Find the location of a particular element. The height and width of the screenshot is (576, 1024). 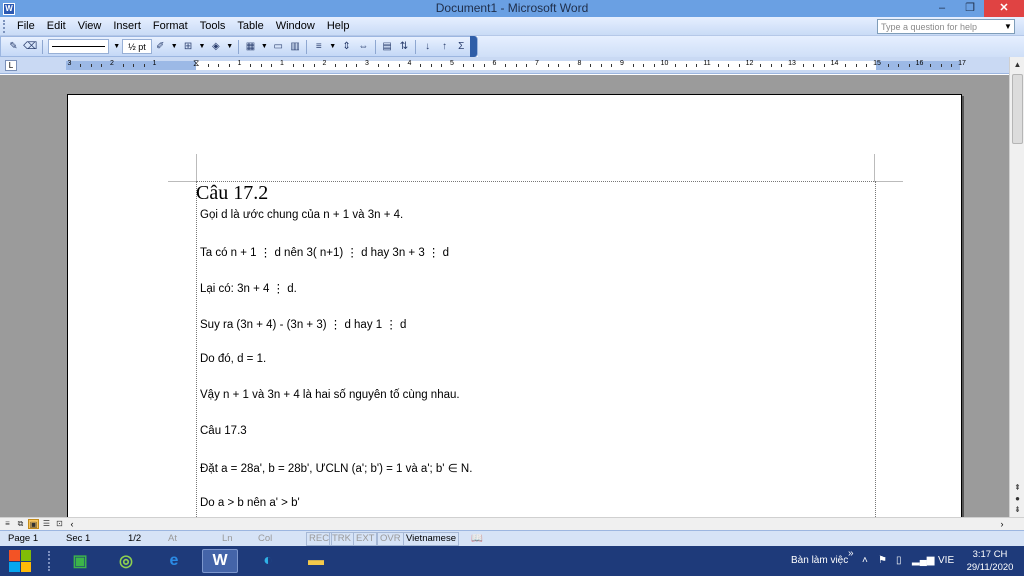

input-language: VIE is located at coordinates (946, 561).